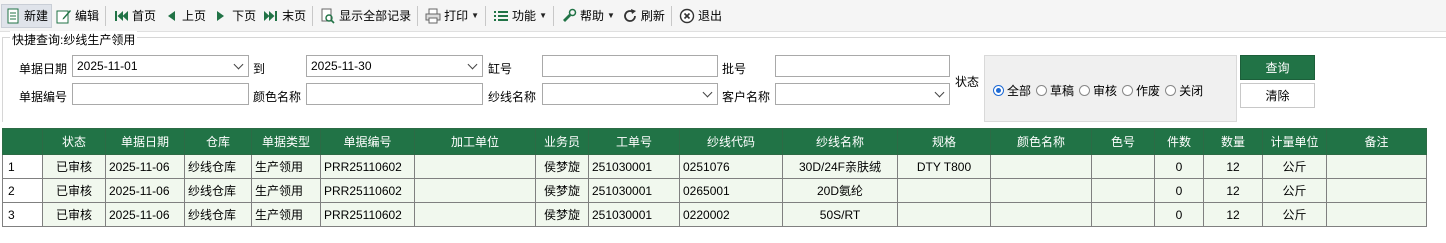 This screenshot has height=243, width=1446. Describe the element at coordinates (1184, 90) in the screenshot. I see `status-radio-option: 关闭` at that location.